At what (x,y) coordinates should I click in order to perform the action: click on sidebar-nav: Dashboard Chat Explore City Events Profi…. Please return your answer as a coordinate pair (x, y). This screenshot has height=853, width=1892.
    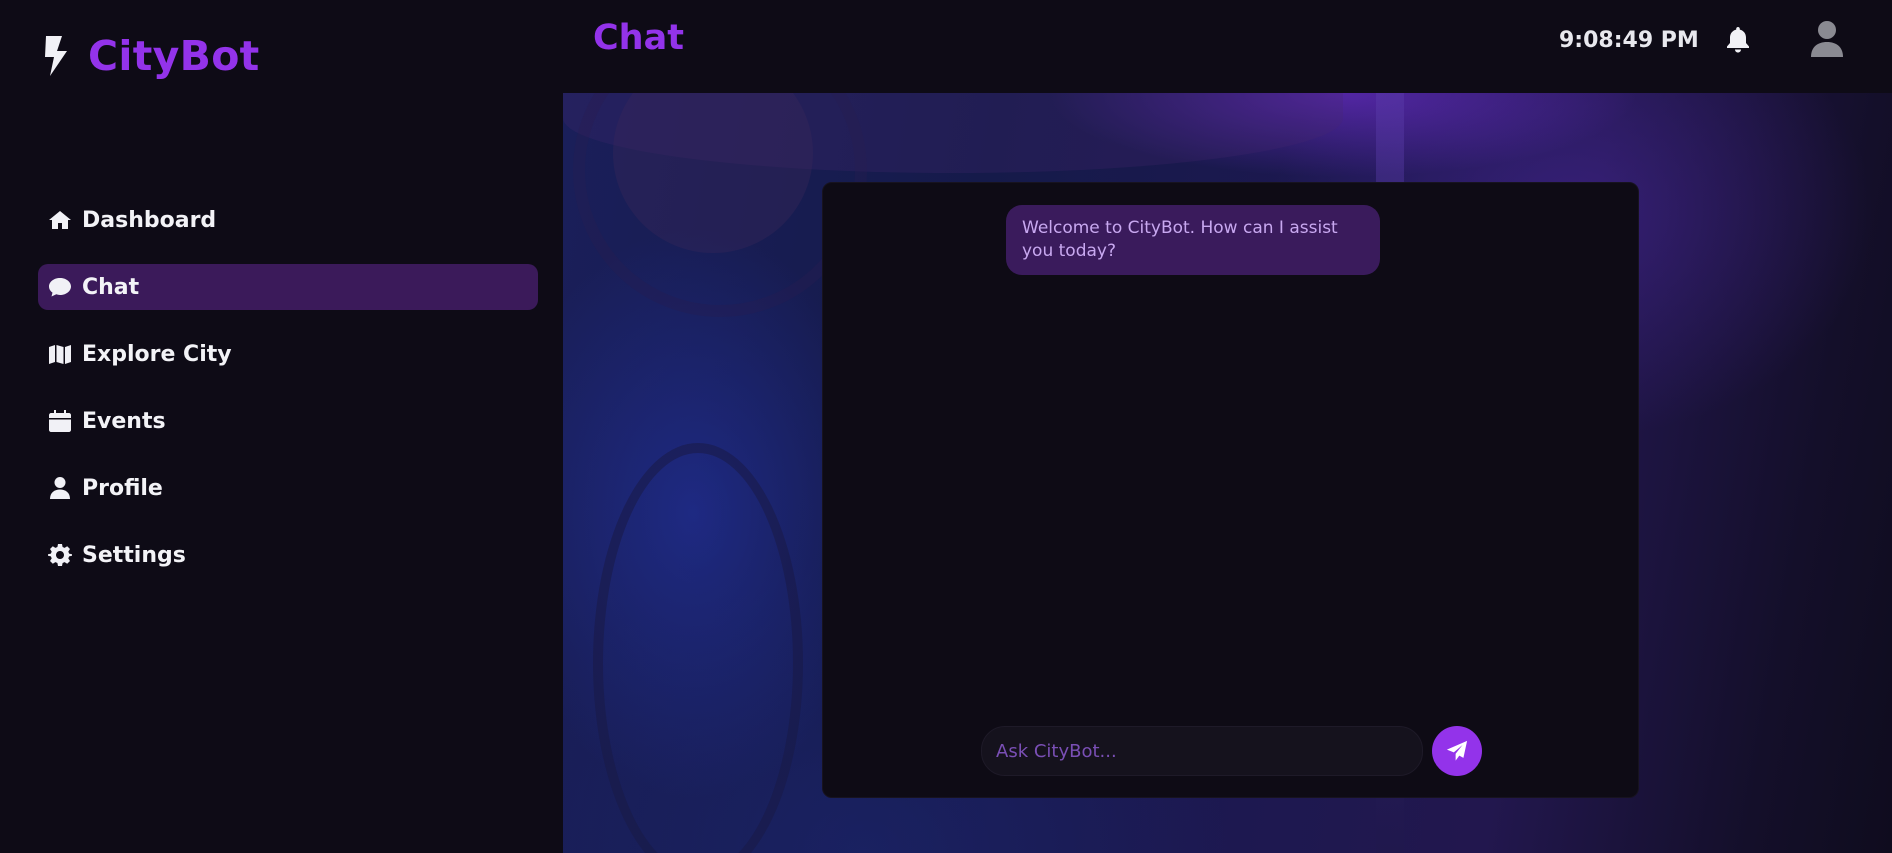
    Looking at the image, I should click on (288, 398).